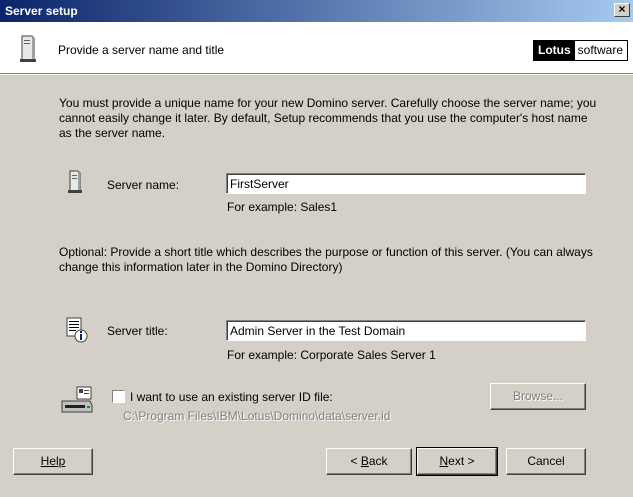 The width and height of the screenshot is (633, 497). Describe the element at coordinates (331, 355) in the screenshot. I see `server-title-example: For example: Corporate Sales Server 1` at that location.